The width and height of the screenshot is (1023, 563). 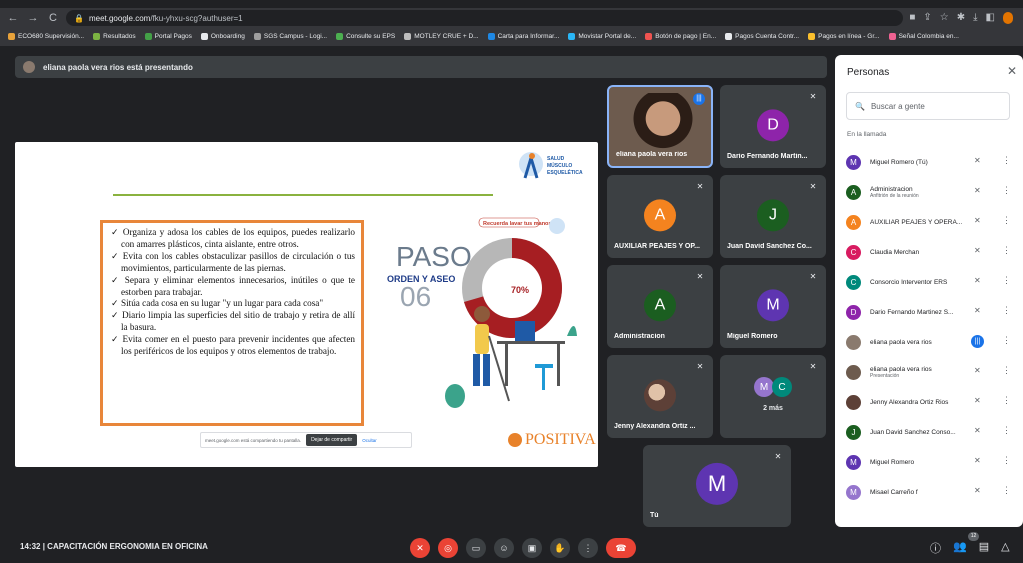 What do you see at coordinates (929, 282) in the screenshot?
I see `participant-row: C Consorcio Interventor ERS ✕ ⋮` at bounding box center [929, 282].